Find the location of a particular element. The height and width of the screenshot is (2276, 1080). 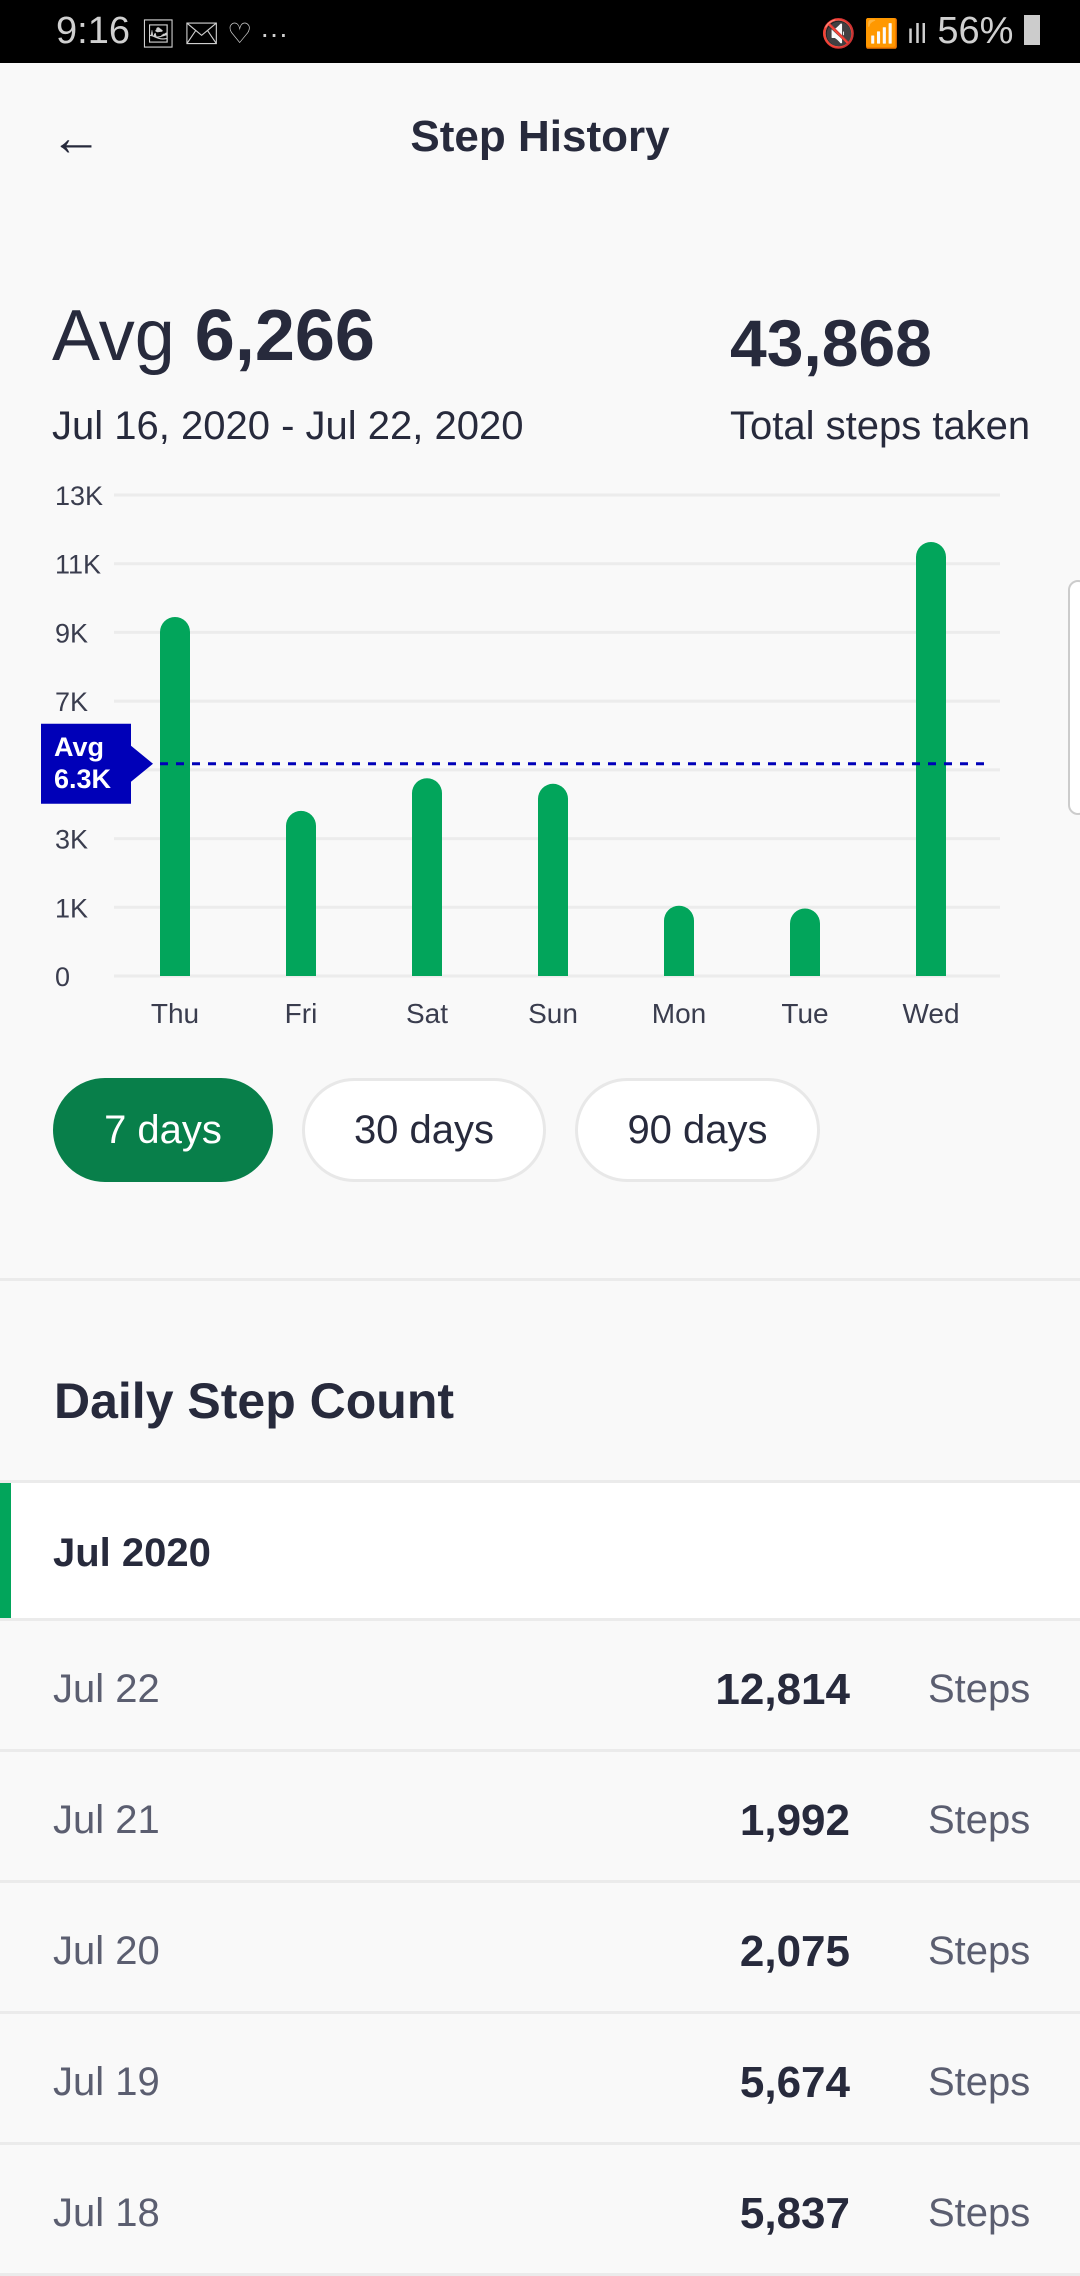

notification-icons: 🖼 ✉ ♡ ··· is located at coordinates (214, 33).